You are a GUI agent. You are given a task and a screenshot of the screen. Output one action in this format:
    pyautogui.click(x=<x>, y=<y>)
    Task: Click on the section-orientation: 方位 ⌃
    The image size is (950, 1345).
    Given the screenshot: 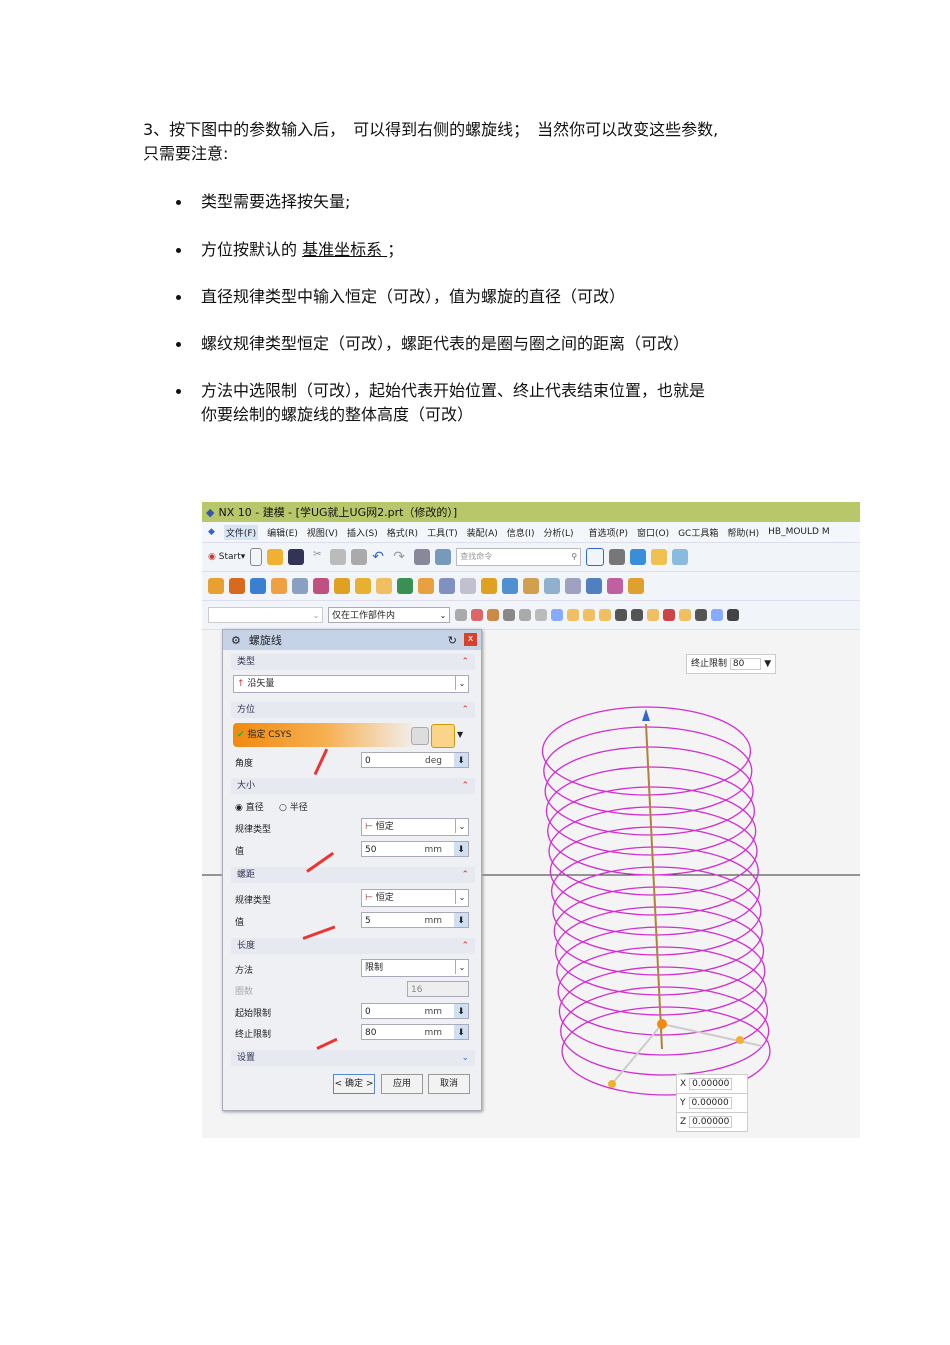 What is the action you would take?
    pyautogui.click(x=353, y=710)
    